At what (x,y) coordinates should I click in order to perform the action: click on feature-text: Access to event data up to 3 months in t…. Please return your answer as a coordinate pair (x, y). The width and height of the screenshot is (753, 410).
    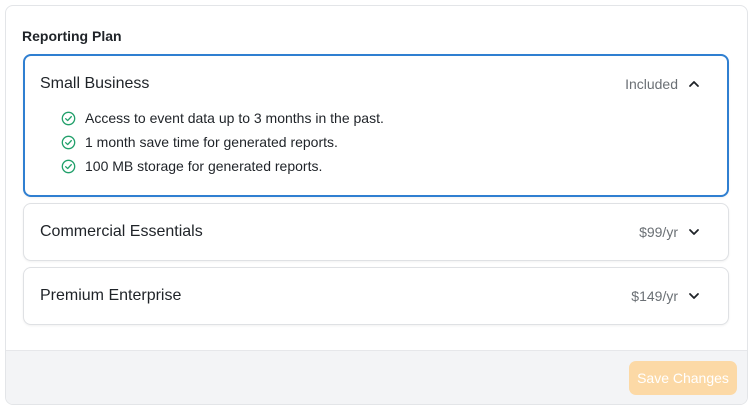
    Looking at the image, I should click on (234, 118).